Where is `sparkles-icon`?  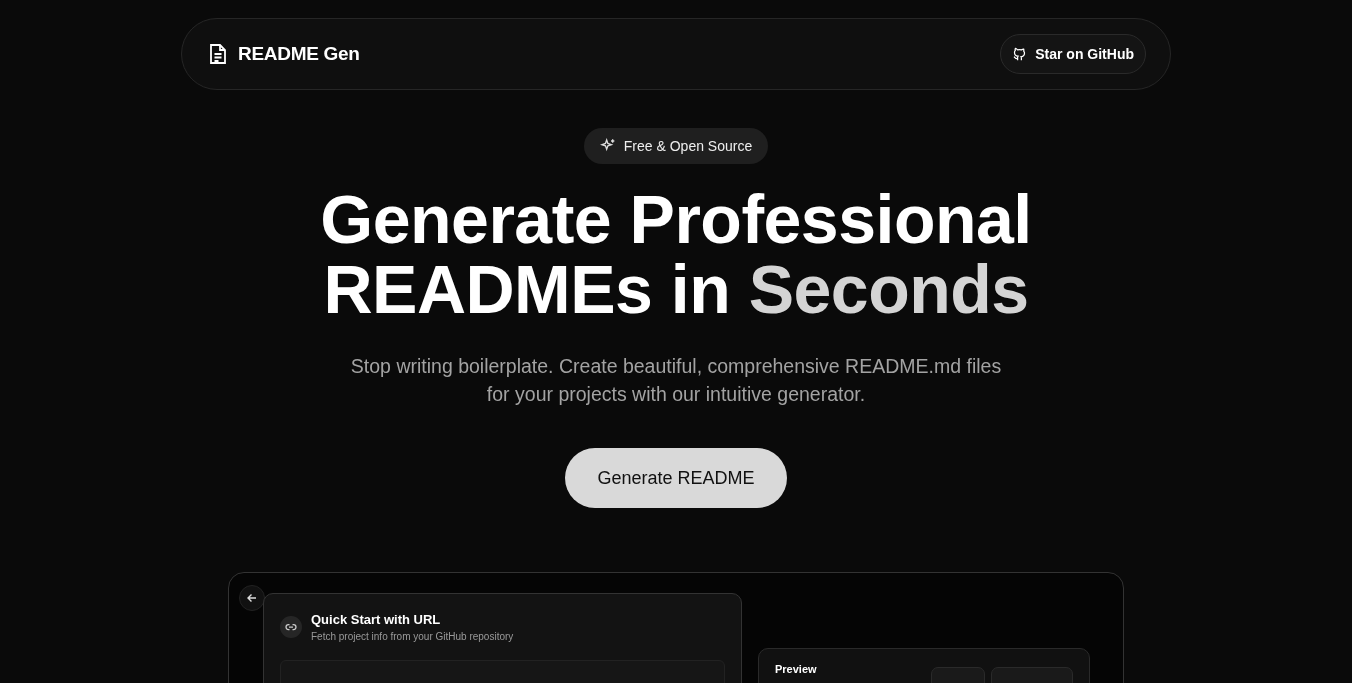
sparkles-icon is located at coordinates (607, 146).